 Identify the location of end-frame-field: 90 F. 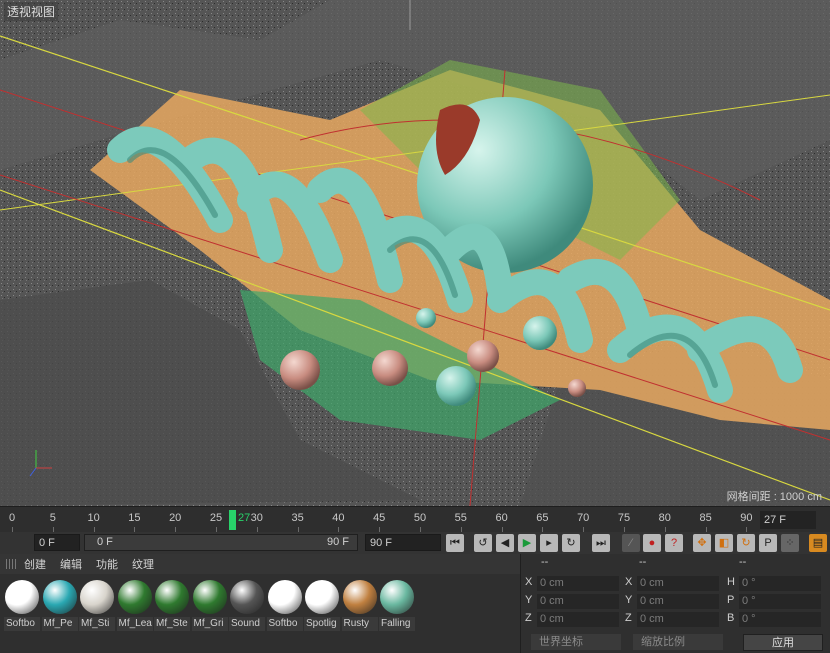
(403, 542).